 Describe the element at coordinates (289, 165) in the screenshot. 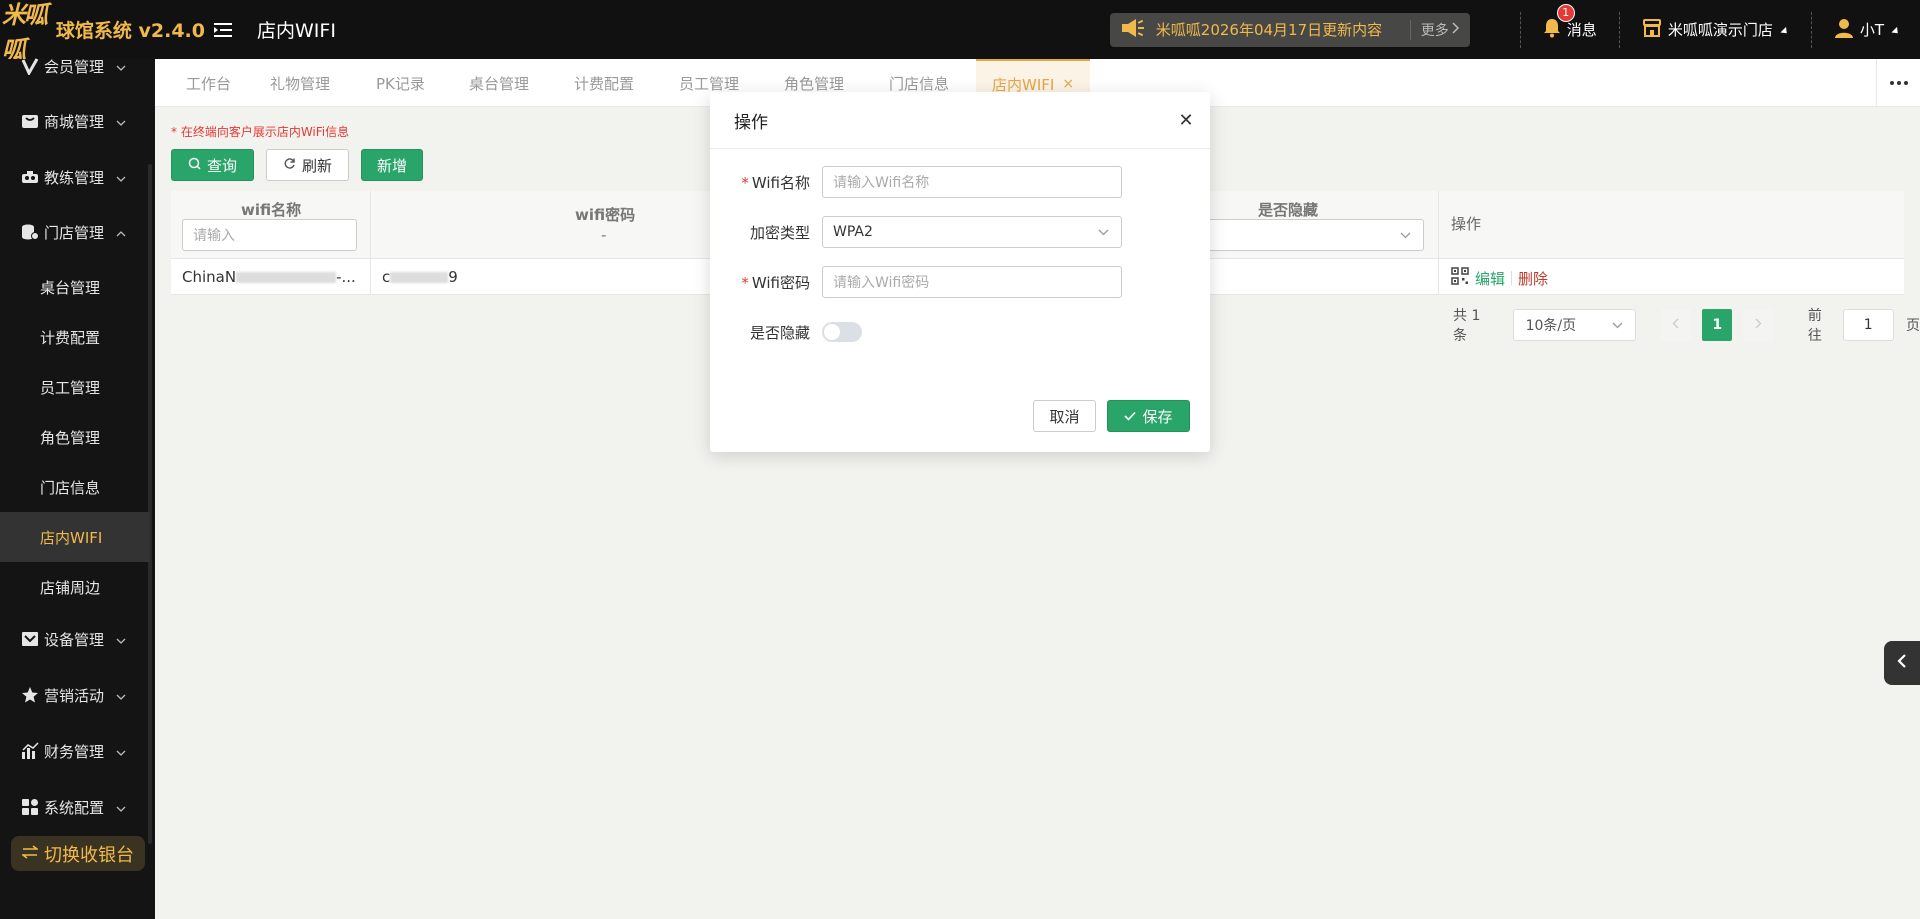

I see `refresh-icon` at that location.